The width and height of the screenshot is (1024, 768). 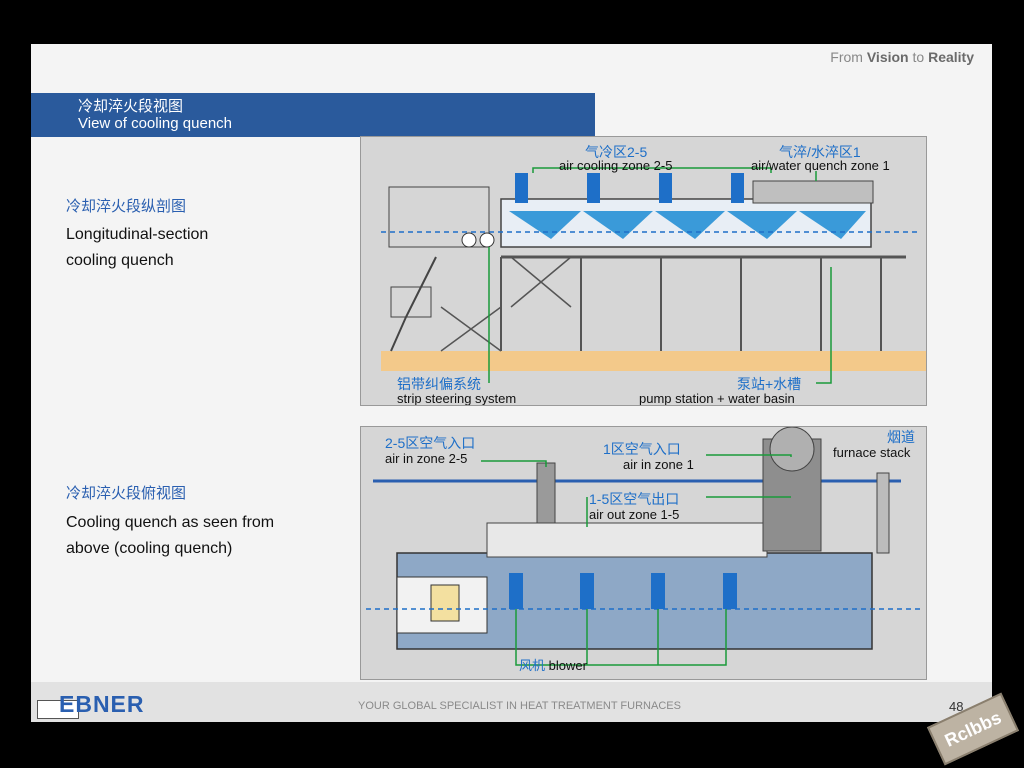 What do you see at coordinates (813, 192) in the screenshot?
I see `quench-hood` at bounding box center [813, 192].